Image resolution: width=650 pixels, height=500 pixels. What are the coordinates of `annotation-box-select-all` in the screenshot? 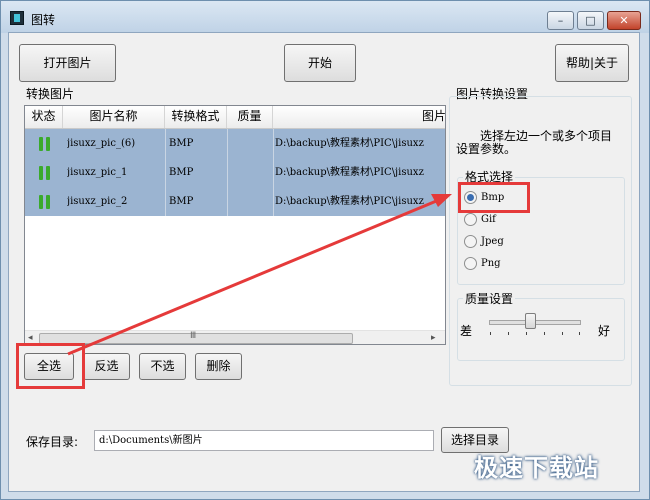 It's located at (50, 366).